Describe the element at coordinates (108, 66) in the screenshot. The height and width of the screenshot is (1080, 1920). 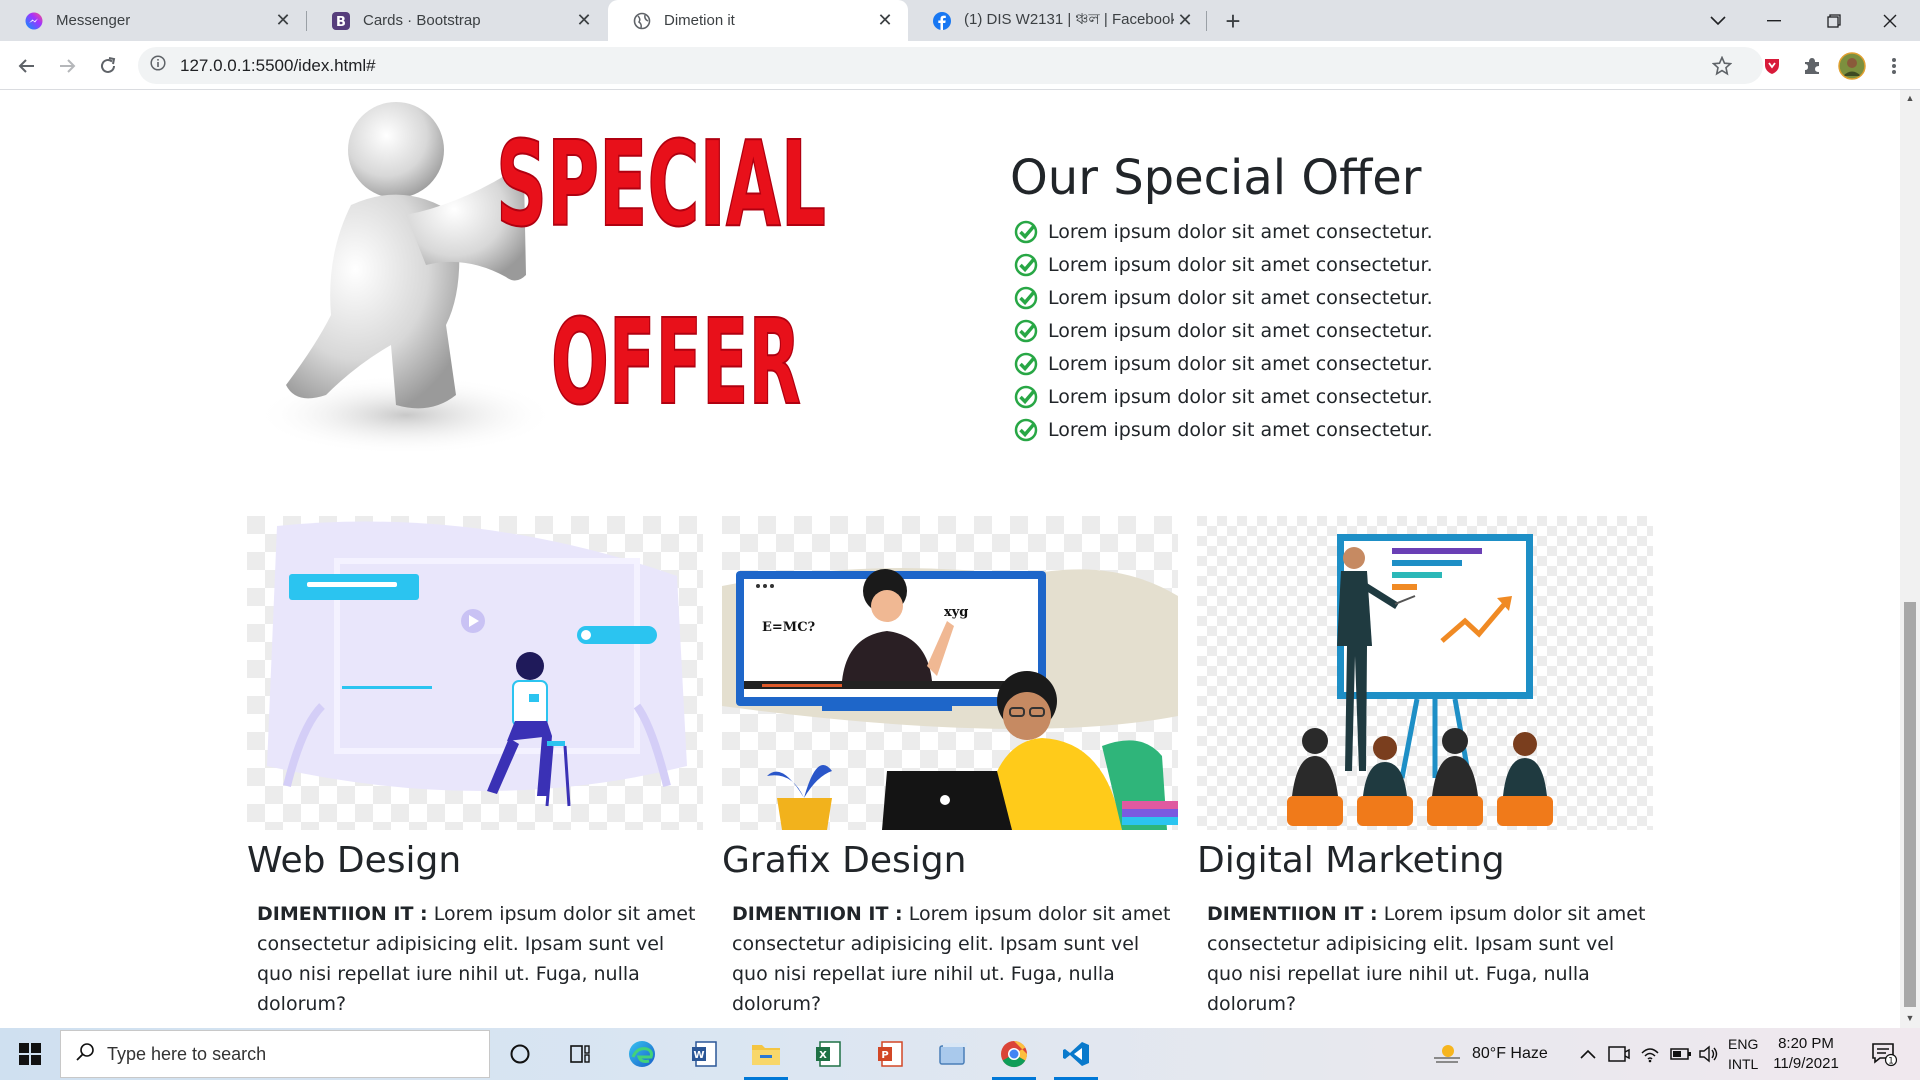
I see `reload-button` at that location.